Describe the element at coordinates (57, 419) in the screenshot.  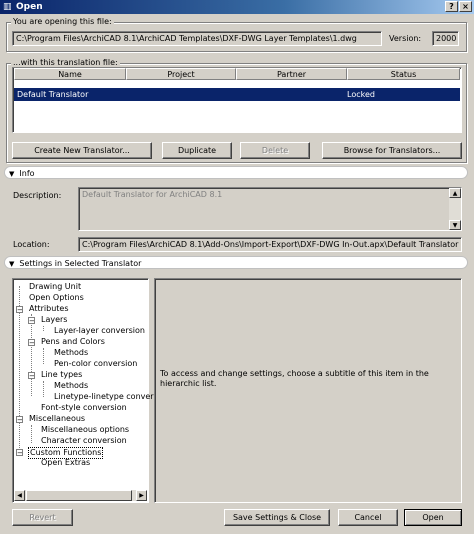
I see `tree-item-miscellaneous: Miscellaneous` at that location.